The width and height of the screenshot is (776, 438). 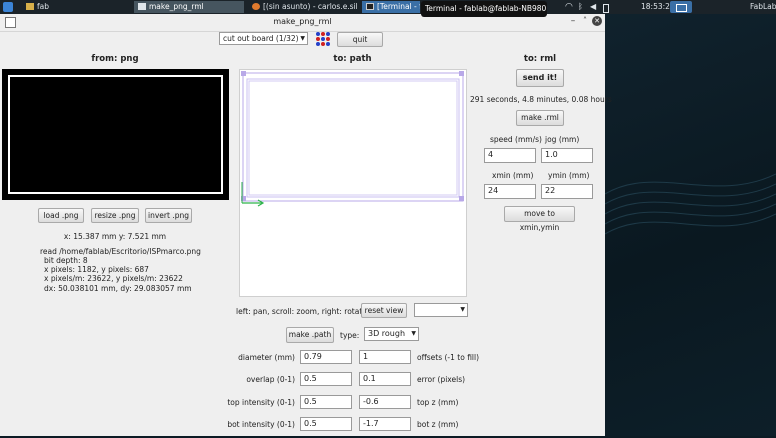 What do you see at coordinates (540, 78) in the screenshot?
I see `send-it-button: send it!` at bounding box center [540, 78].